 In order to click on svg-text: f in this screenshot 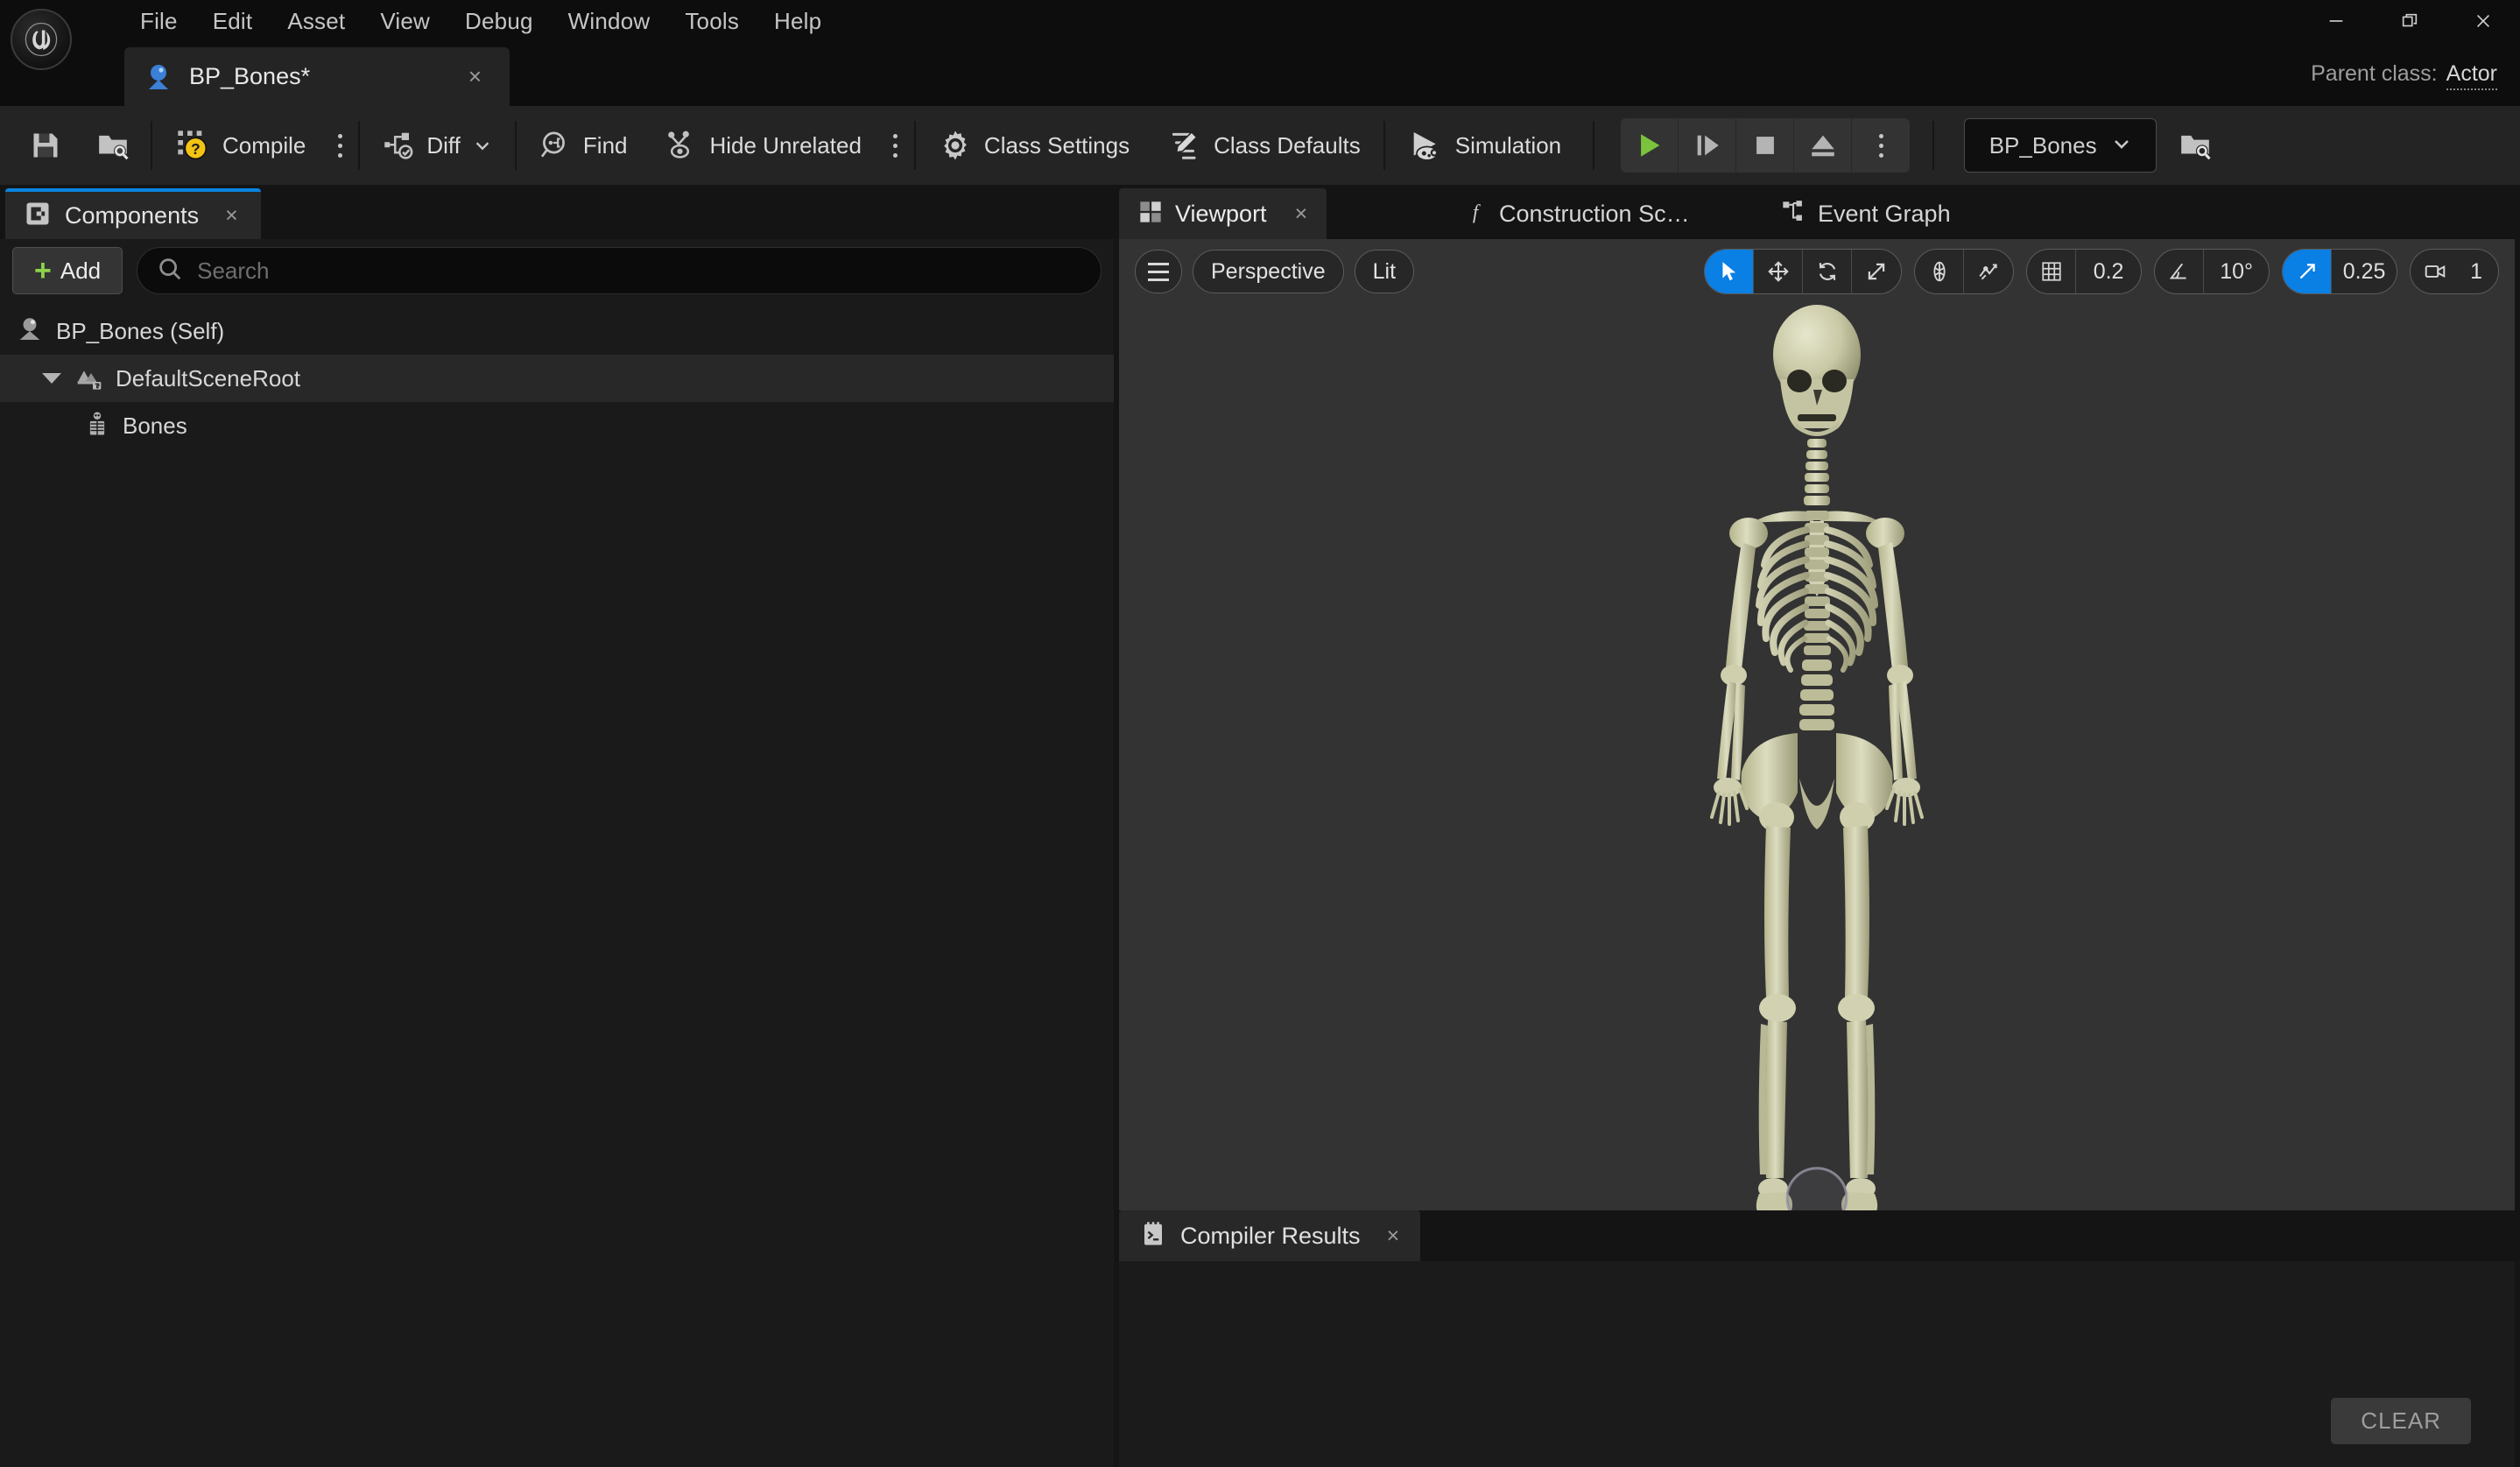, I will do `click(1477, 212)`.